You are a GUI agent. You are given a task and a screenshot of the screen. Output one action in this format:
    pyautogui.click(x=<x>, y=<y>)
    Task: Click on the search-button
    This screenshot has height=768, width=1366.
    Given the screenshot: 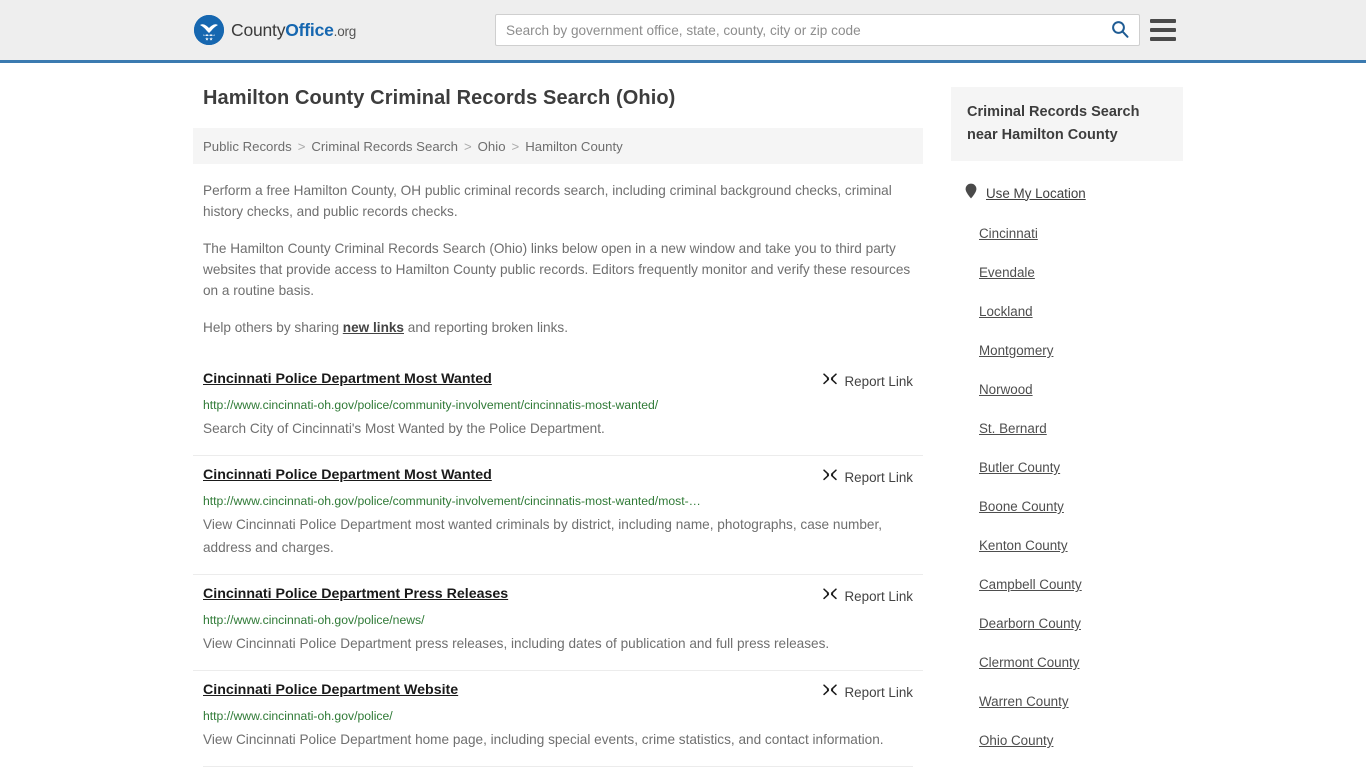 What is the action you would take?
    pyautogui.click(x=1120, y=30)
    